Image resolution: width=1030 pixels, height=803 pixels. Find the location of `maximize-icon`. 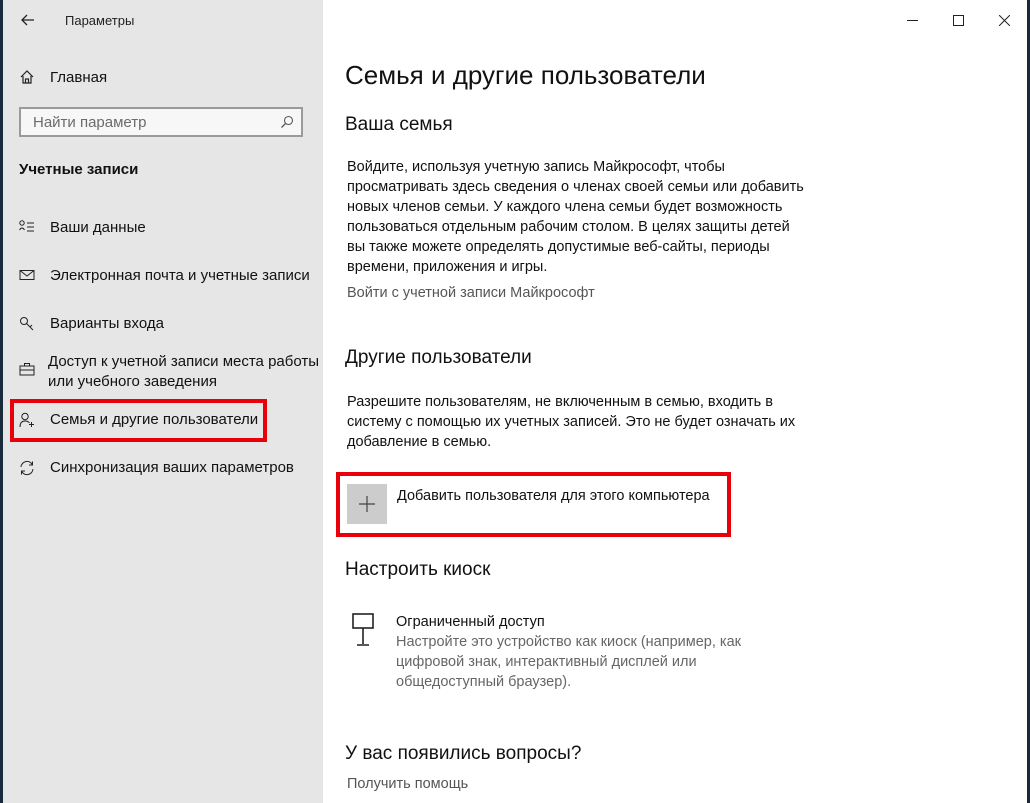

maximize-icon is located at coordinates (958, 20).